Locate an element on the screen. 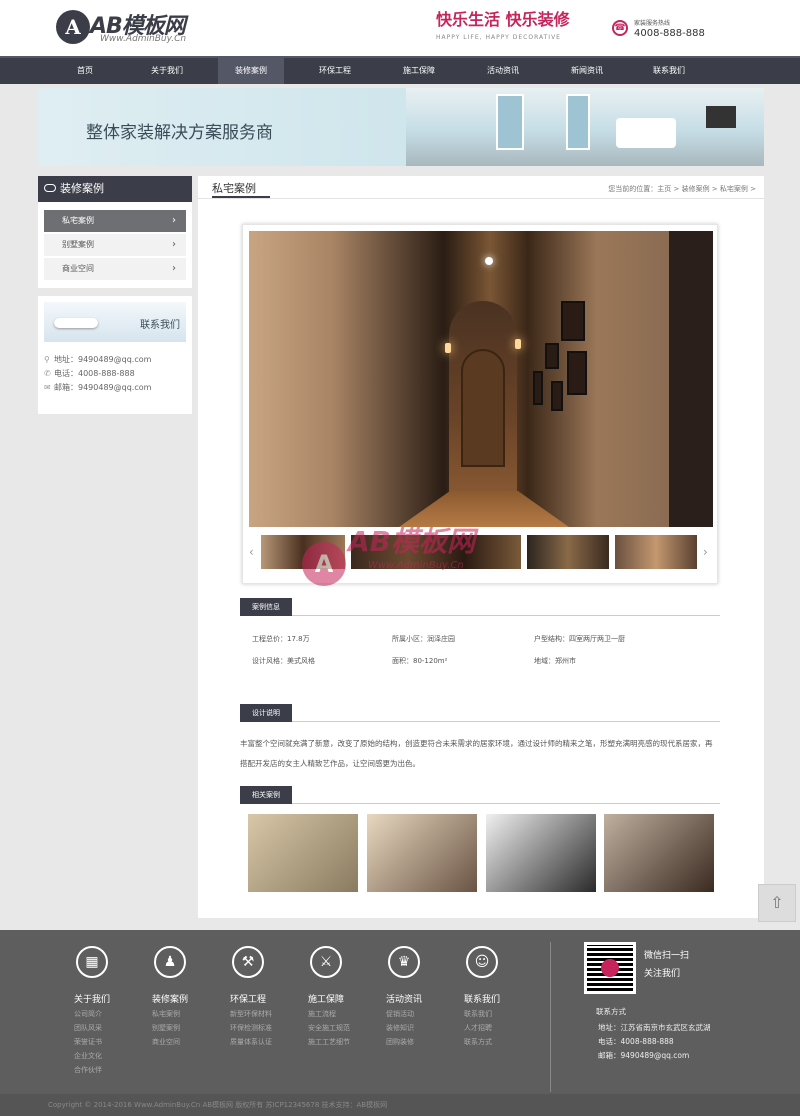 The width and height of the screenshot is (800, 1116). hammer-icon: ⚔ is located at coordinates (326, 962).